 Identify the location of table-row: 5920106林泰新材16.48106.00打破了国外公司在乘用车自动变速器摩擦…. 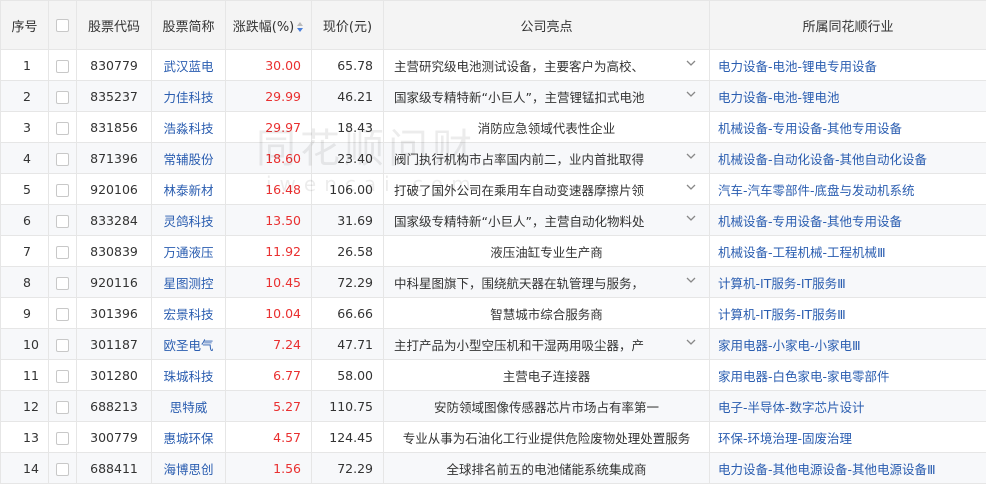
(493, 189).